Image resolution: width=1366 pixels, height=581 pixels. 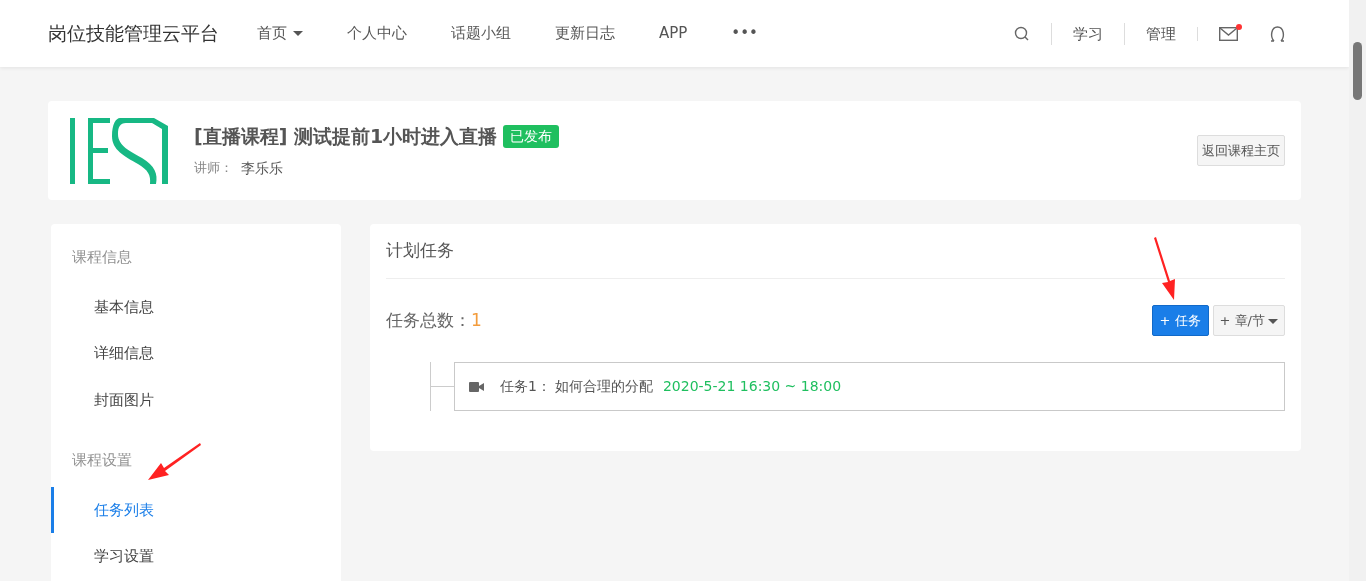 I want to click on nav-link: 话题小组, so click(x=481, y=33).